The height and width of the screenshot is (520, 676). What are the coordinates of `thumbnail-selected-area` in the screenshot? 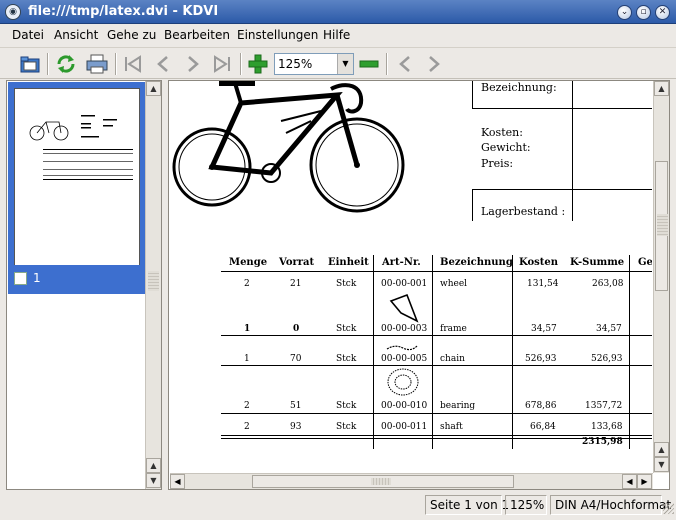 It's located at (76, 188).